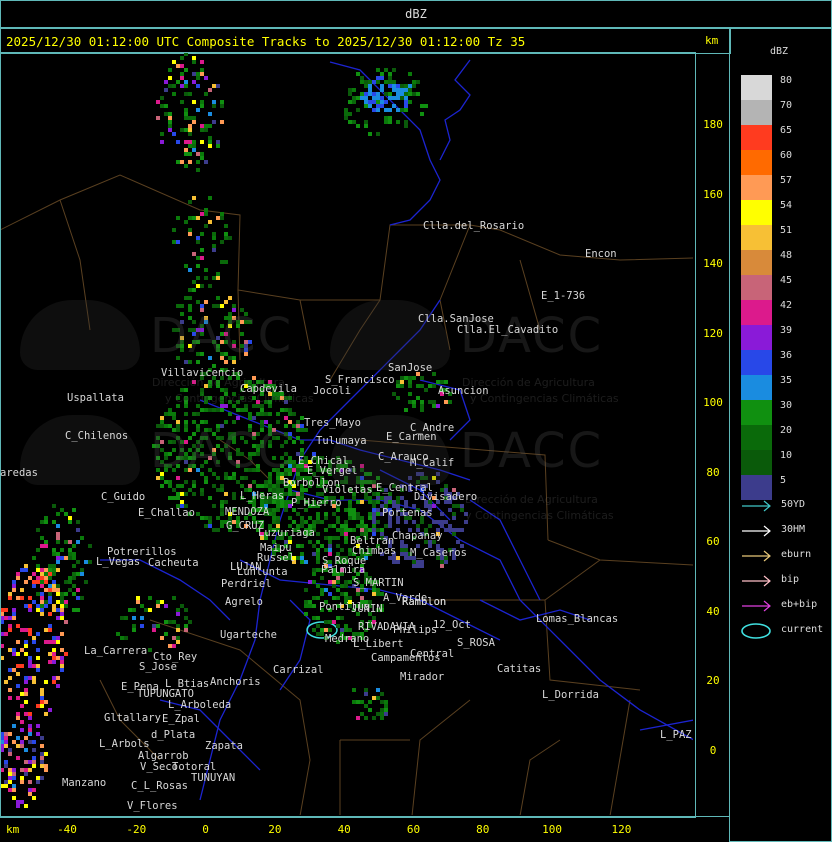 The height and width of the screenshot is (842, 832). What do you see at coordinates (713, 194) in the screenshot?
I see `y-tick-label: 160` at bounding box center [713, 194].